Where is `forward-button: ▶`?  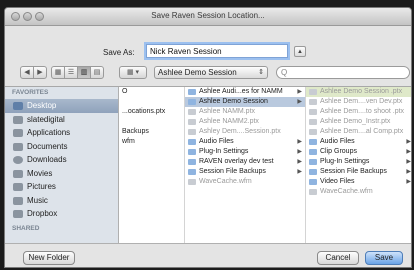
forward-button: ▶ is located at coordinates (40, 72).